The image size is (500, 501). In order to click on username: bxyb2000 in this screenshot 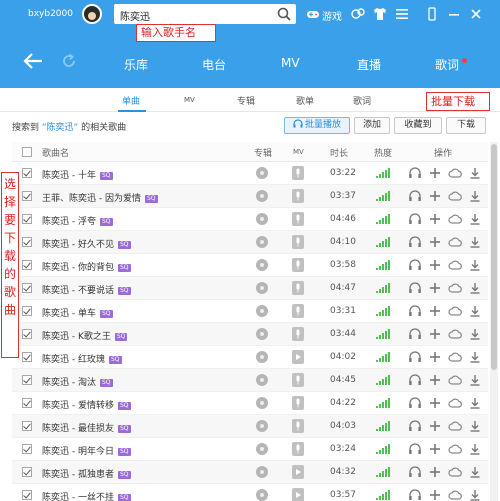, I will do `click(50, 14)`.